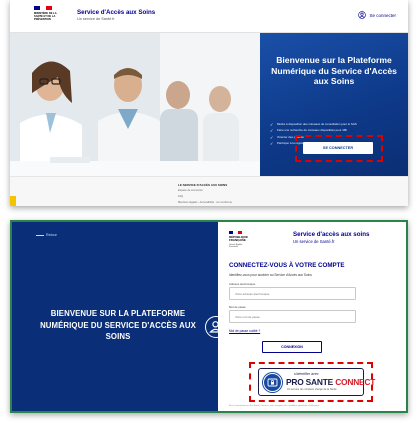  I want to click on republic-motto: Liberté Égalité Fraternité, so click(236, 246).